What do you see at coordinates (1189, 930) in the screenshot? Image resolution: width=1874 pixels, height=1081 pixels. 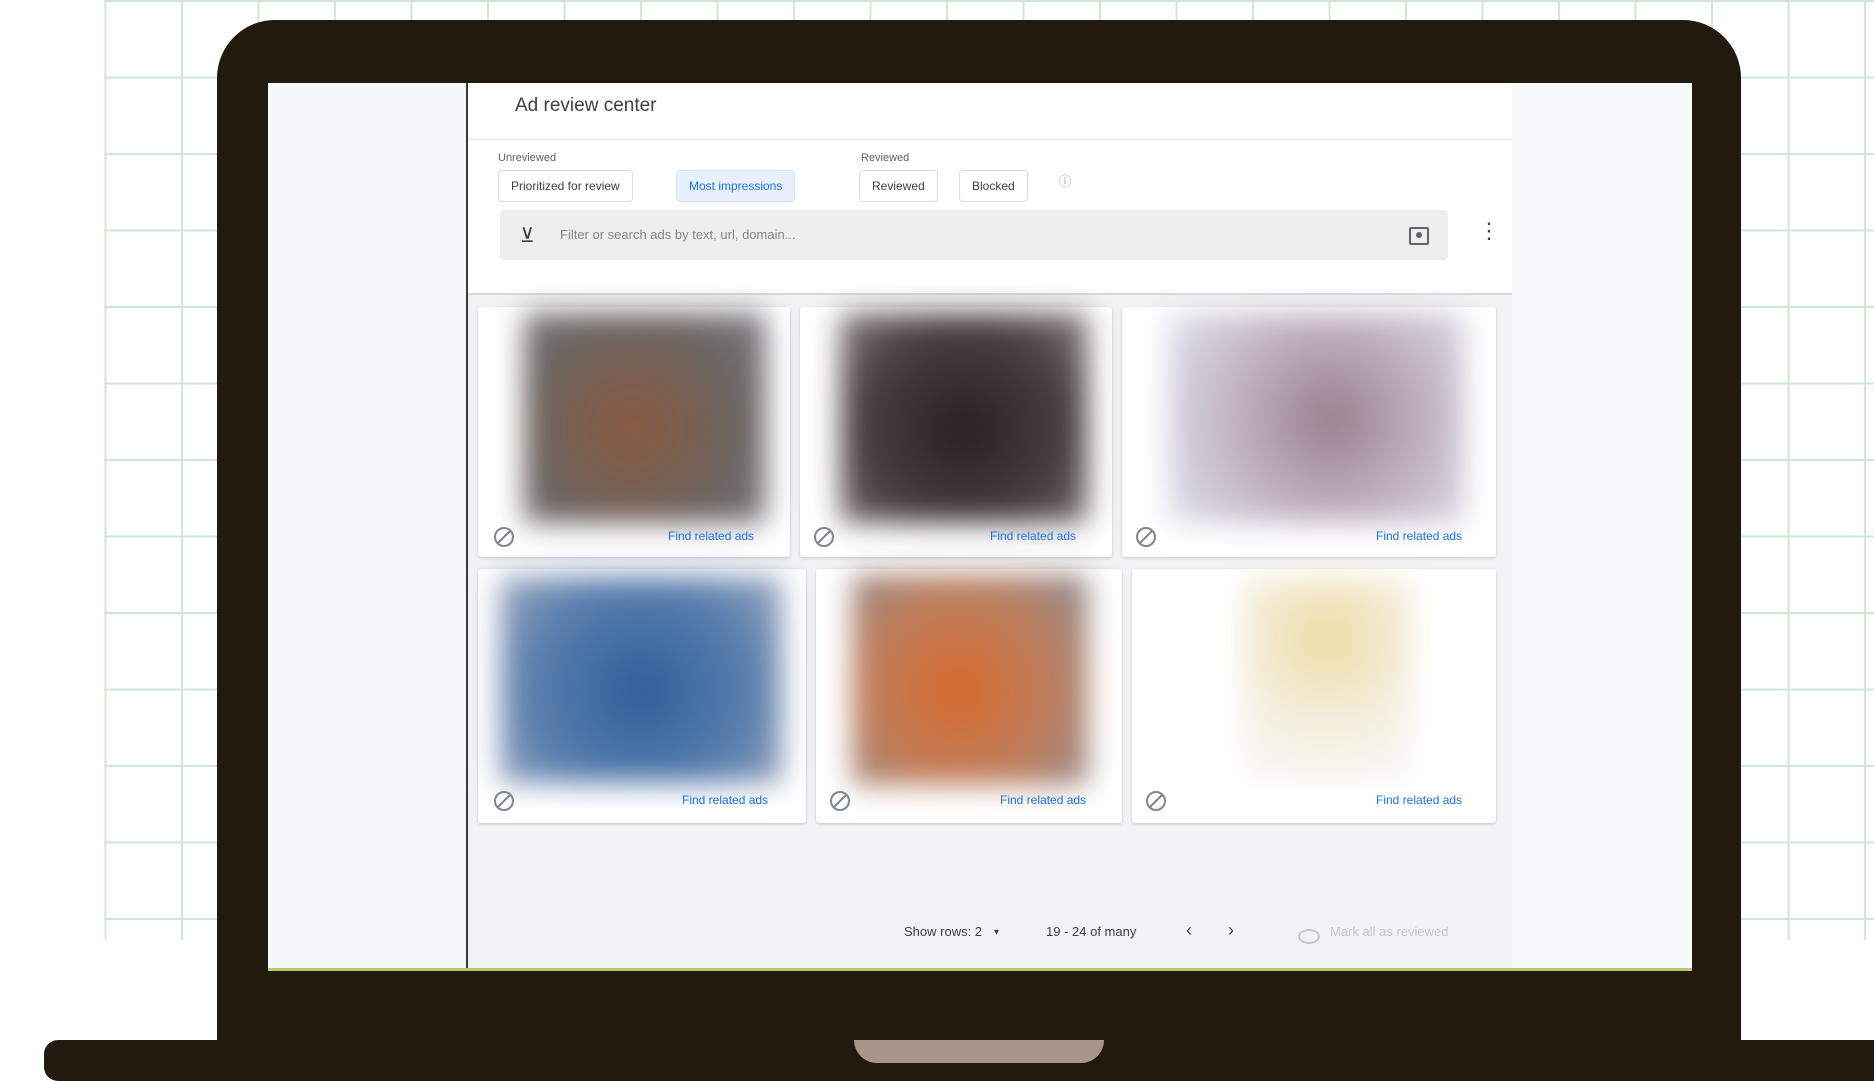 I see `previous-page-icon: ‹` at bounding box center [1189, 930].